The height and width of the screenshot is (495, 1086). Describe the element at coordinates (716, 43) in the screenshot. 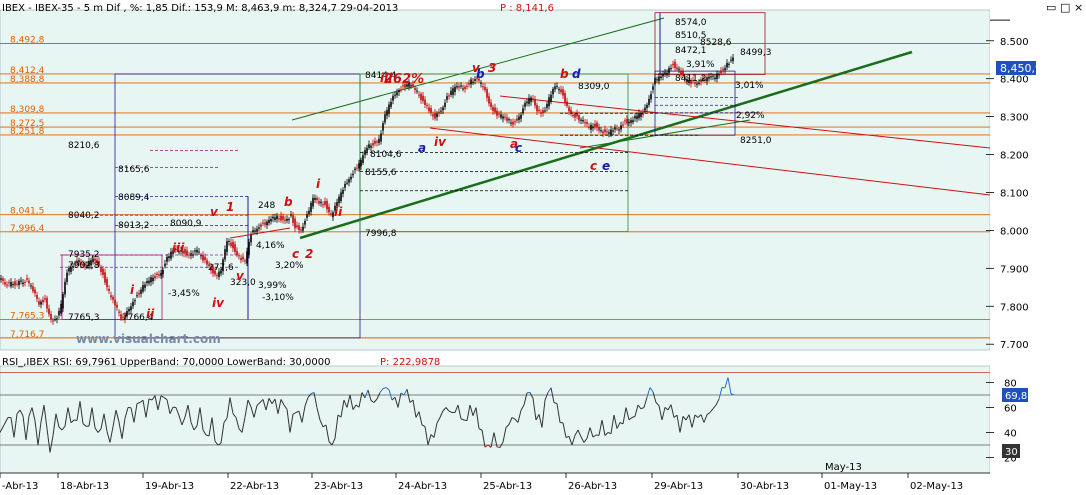

I see `note-label: 8528,6` at that location.